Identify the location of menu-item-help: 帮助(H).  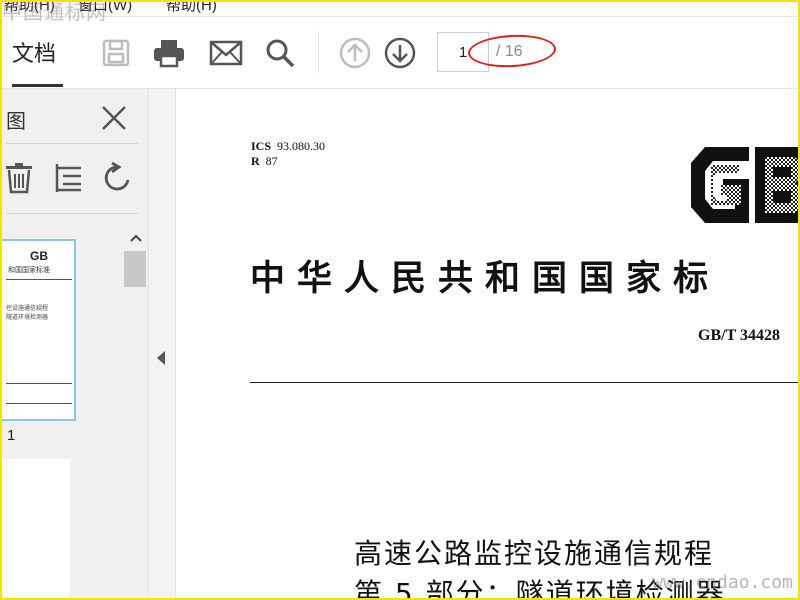
(191, 7).